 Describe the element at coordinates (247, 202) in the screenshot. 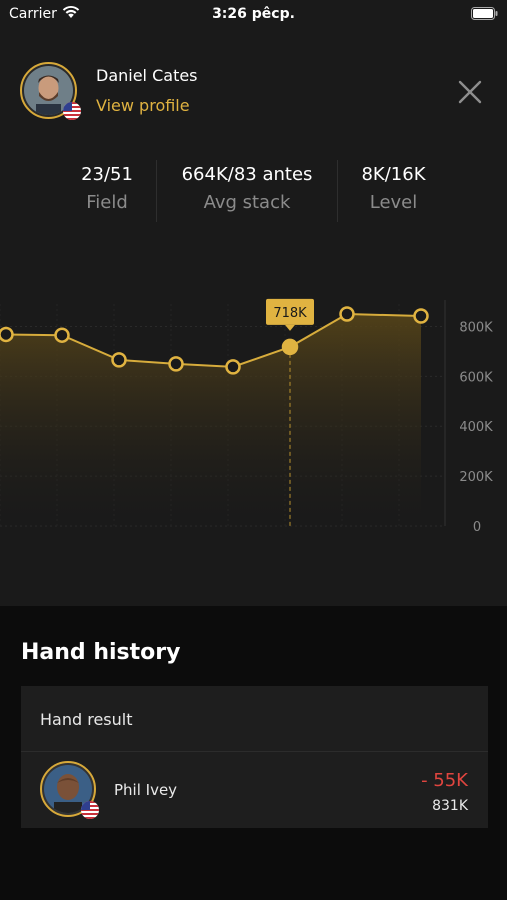

I see `stat-avg-stack-label: Avg stack` at that location.